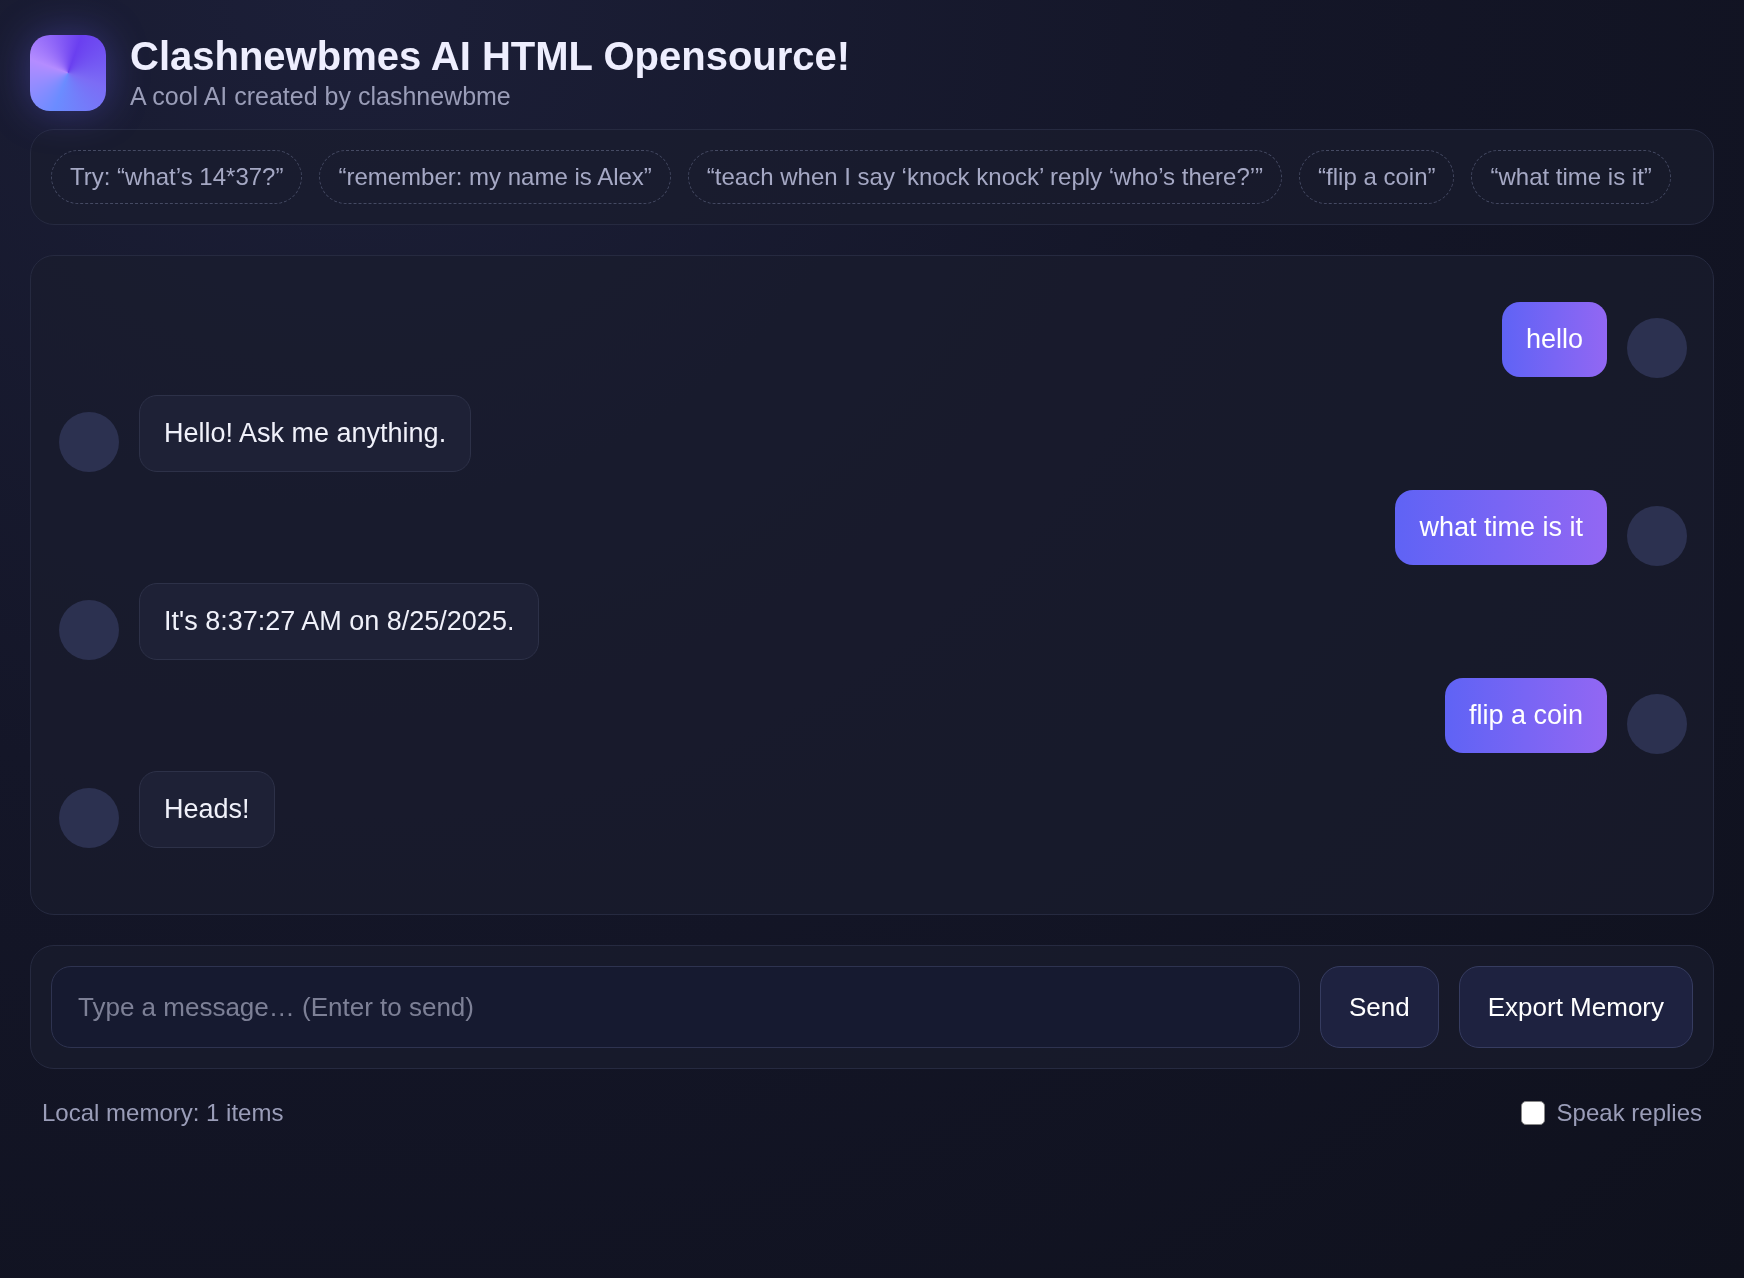 The height and width of the screenshot is (1278, 1744). I want to click on speak-label: Speak replies, so click(1629, 1113).